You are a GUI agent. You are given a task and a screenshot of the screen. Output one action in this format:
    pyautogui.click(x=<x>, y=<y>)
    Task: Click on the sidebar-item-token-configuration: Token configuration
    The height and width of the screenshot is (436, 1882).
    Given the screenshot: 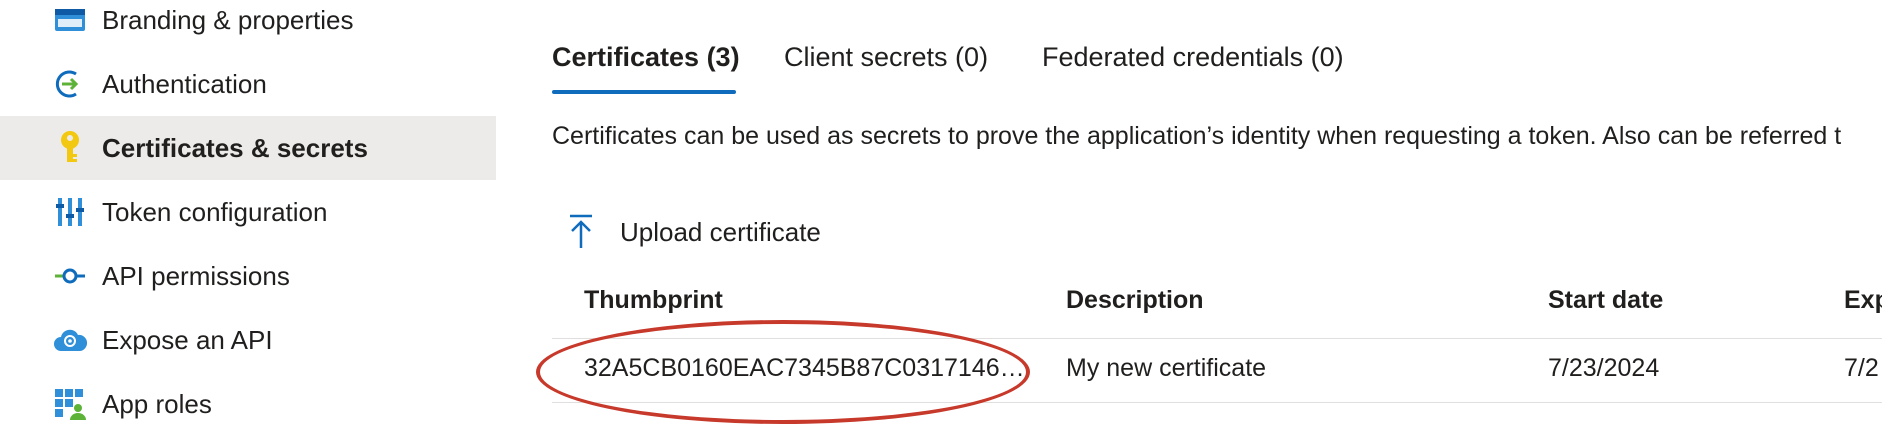 What is the action you would take?
    pyautogui.click(x=248, y=212)
    